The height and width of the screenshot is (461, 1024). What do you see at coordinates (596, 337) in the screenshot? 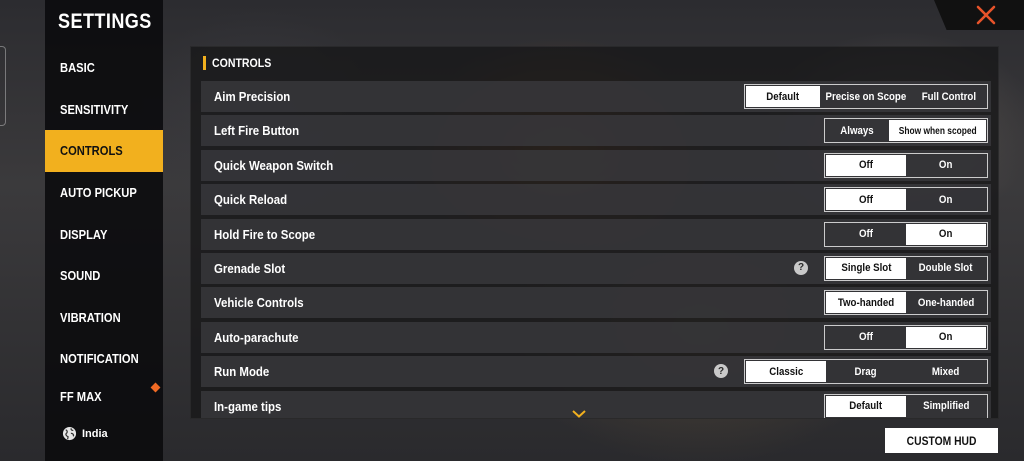
I see `setting-row-auto-parachute: Auto-parachute Off On` at bounding box center [596, 337].